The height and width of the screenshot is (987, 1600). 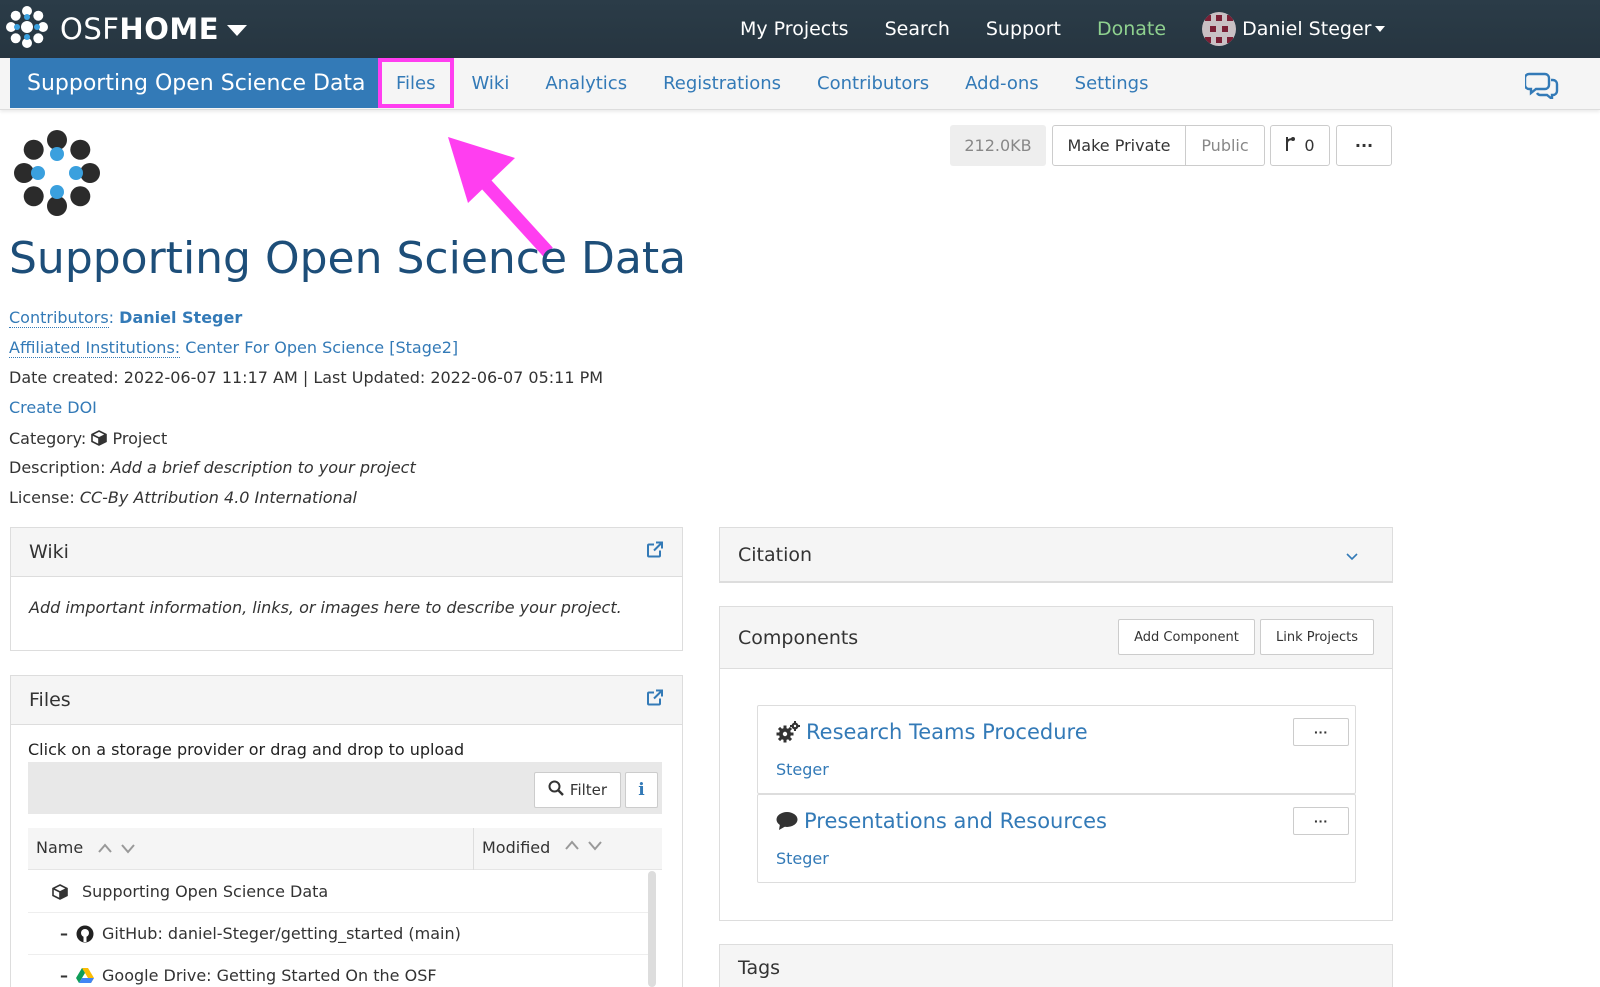 What do you see at coordinates (59, 847) in the screenshot?
I see `column-name-label: Name` at bounding box center [59, 847].